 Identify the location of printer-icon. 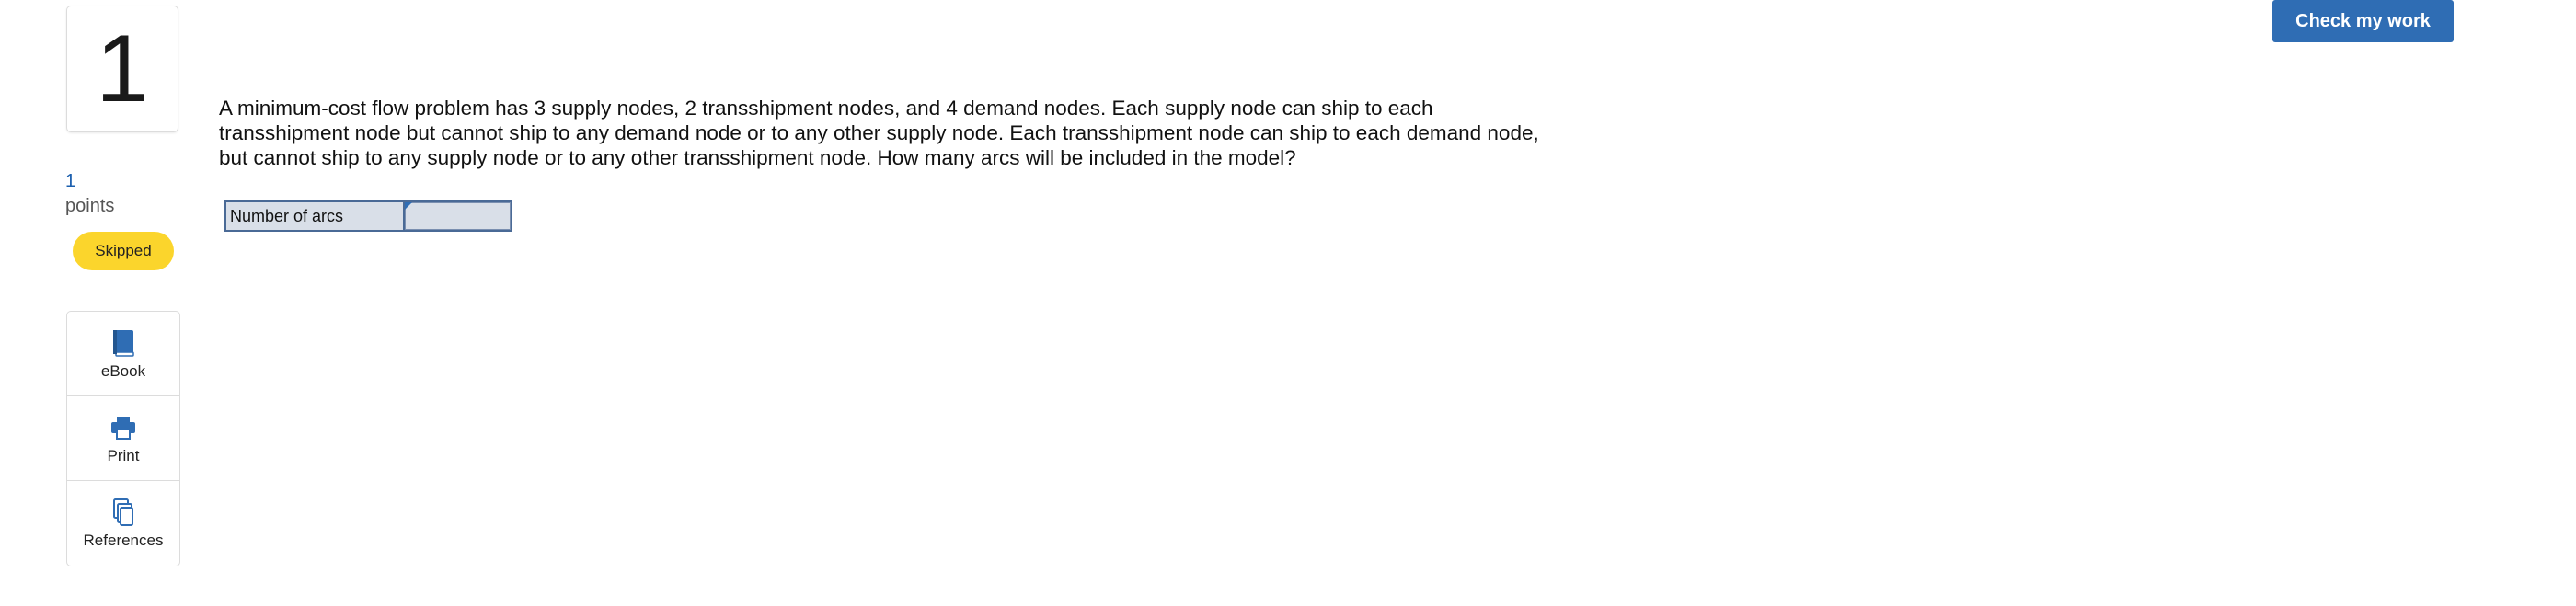
(123, 428).